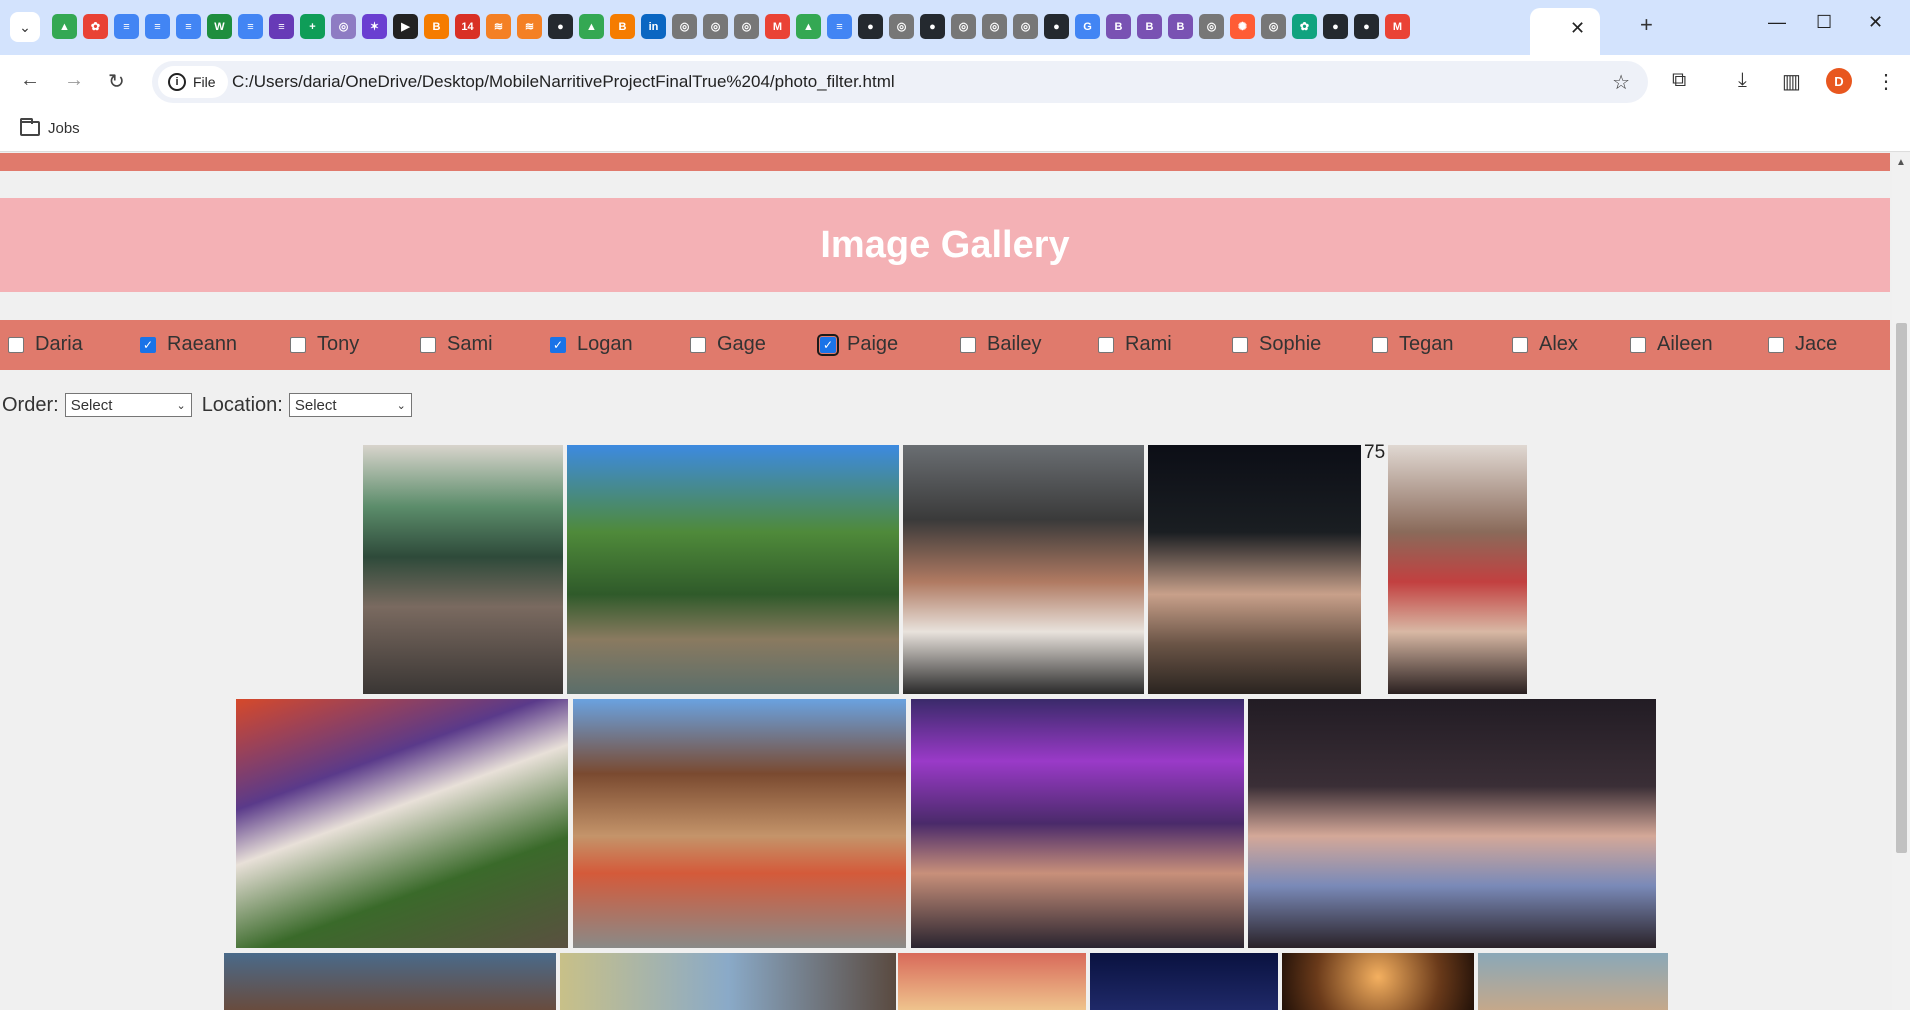 The height and width of the screenshot is (1010, 1910). Describe the element at coordinates (405, 26) in the screenshot. I see `tab-play-icon: ▶` at that location.